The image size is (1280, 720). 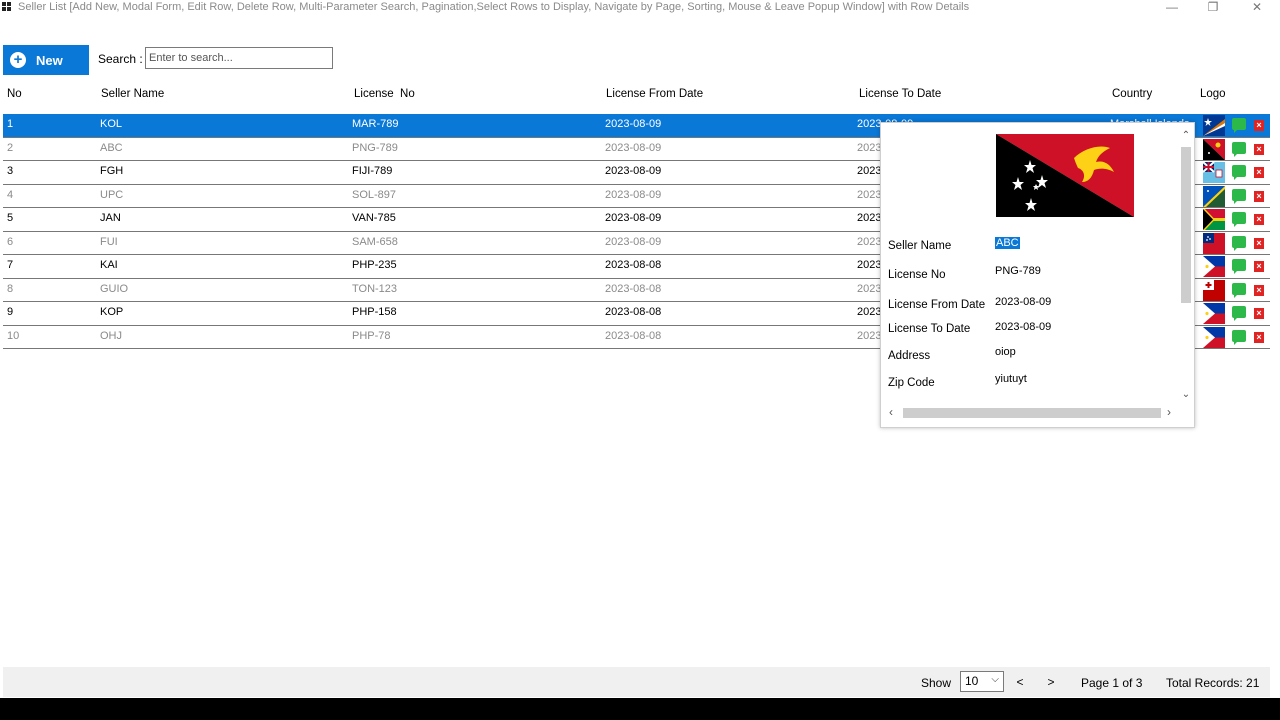 What do you see at coordinates (10, 218) in the screenshot?
I see `cell-no: 5` at bounding box center [10, 218].